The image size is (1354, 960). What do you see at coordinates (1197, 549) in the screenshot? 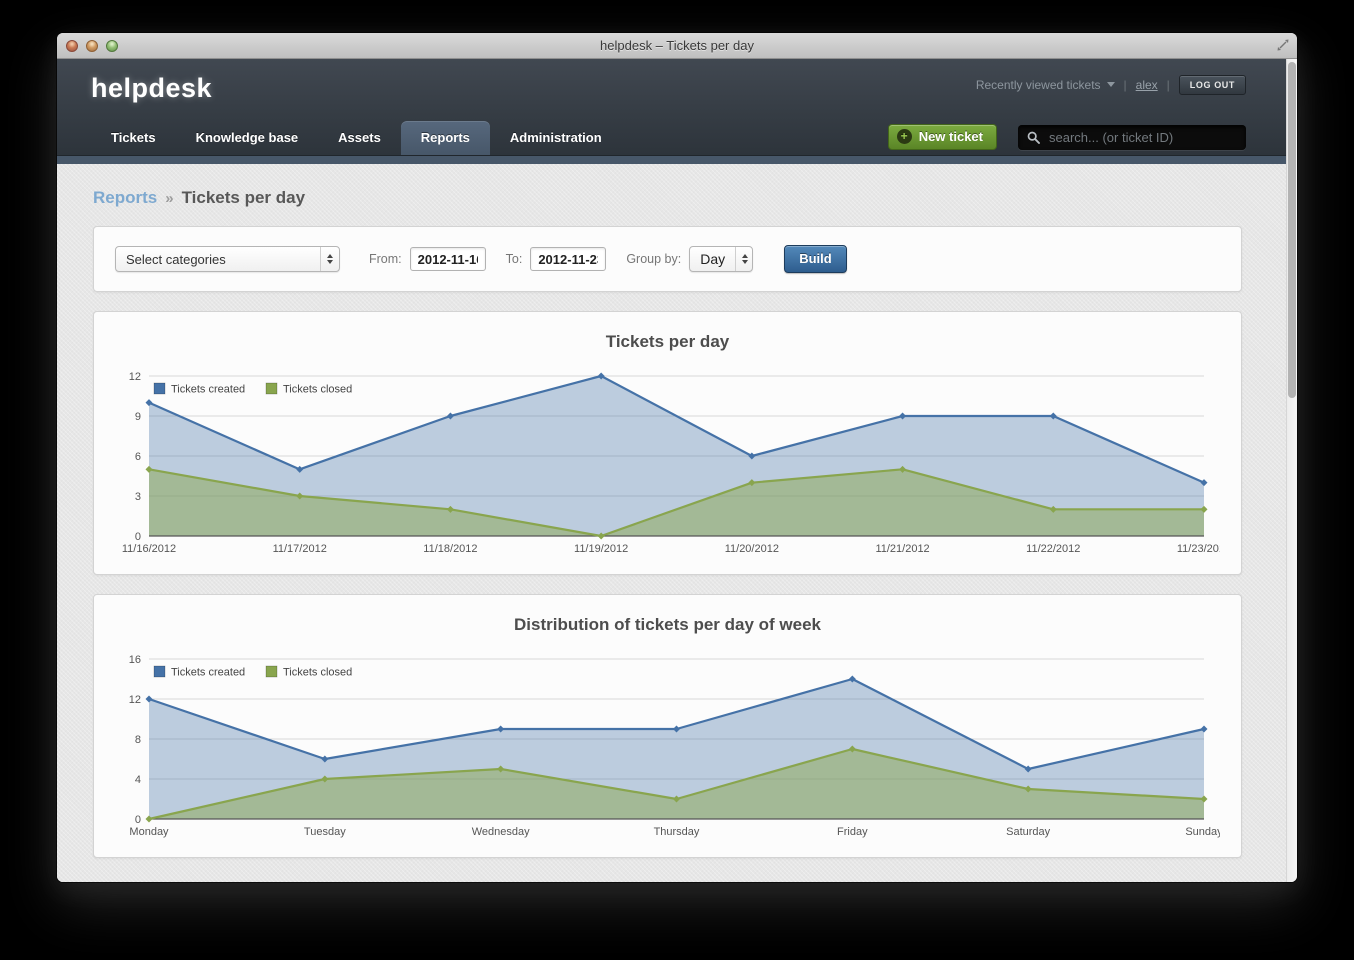
I see `svg-text: 11/23/2012` at bounding box center [1197, 549].